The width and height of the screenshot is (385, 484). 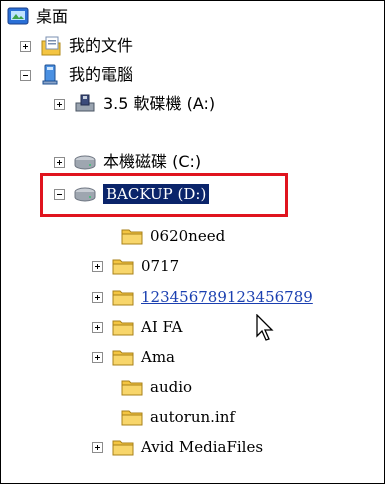 I want to click on tree-item-floppy-drive: 3.5 軟碟機 (A:), so click(x=134, y=104).